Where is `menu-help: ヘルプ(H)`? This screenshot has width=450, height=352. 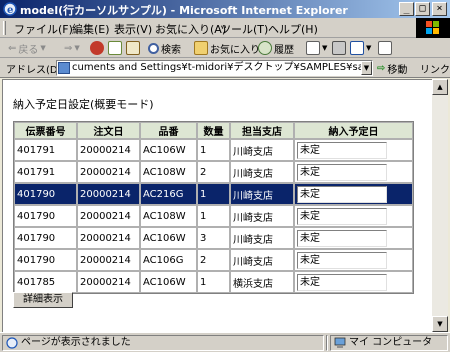 menu-help: ヘルプ(H) is located at coordinates (293, 29).